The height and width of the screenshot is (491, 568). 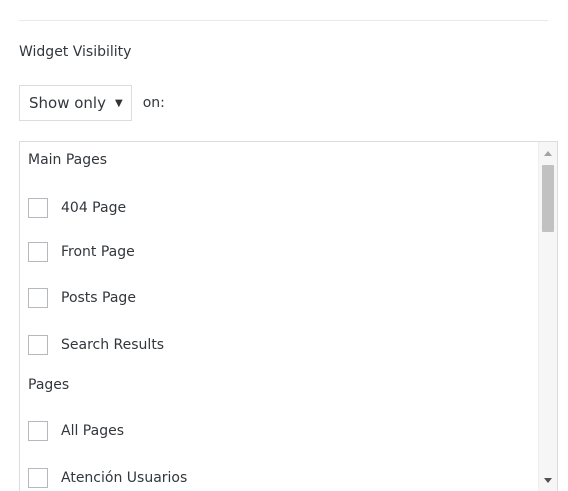 What do you see at coordinates (38, 345) in the screenshot?
I see `checkbox-search-results` at bounding box center [38, 345].